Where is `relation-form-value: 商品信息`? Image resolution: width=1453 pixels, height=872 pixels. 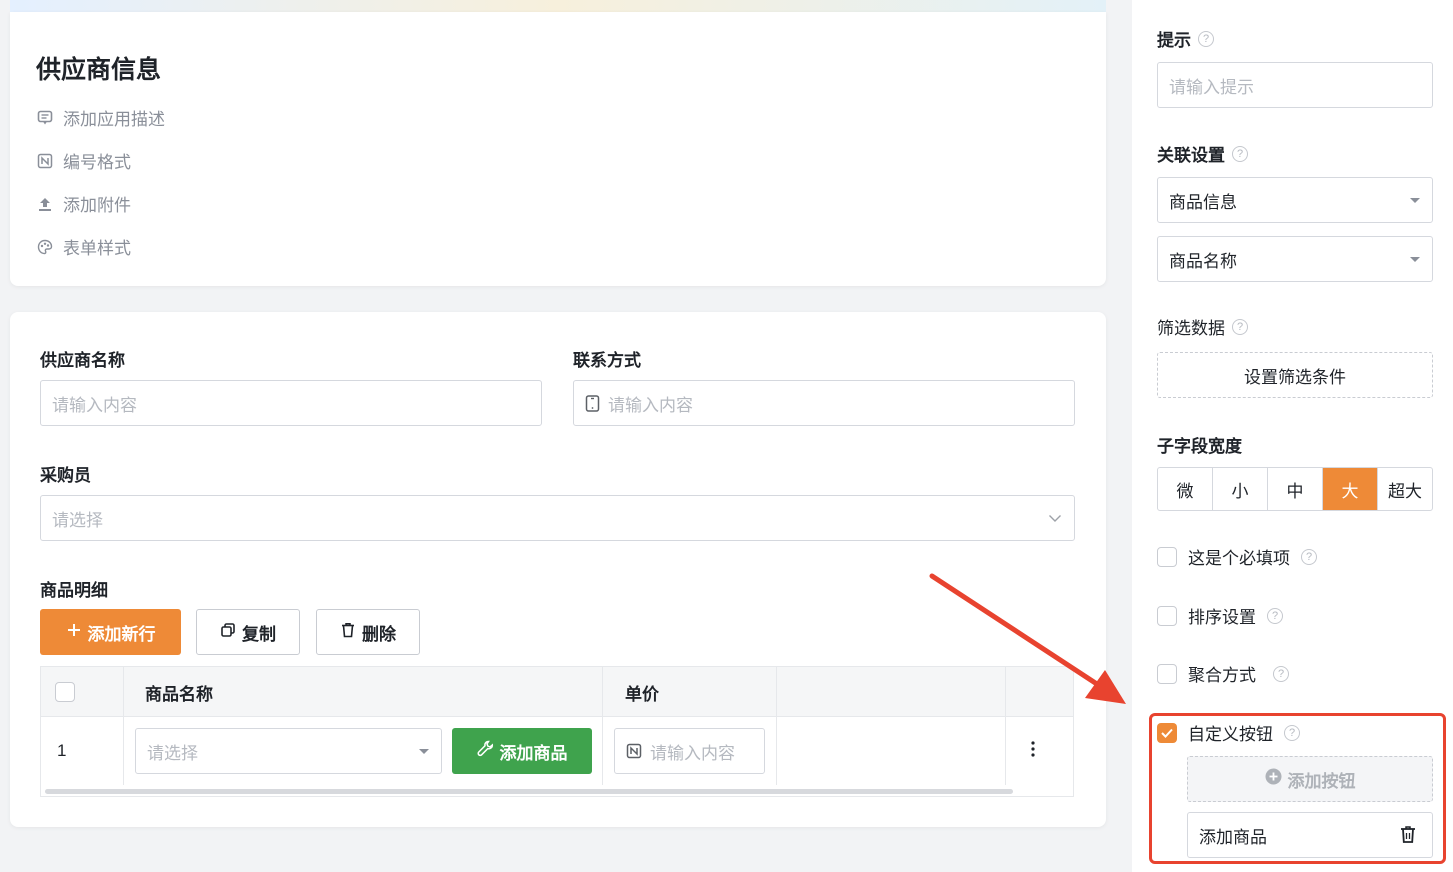
relation-form-value: 商品信息 is located at coordinates (1203, 202).